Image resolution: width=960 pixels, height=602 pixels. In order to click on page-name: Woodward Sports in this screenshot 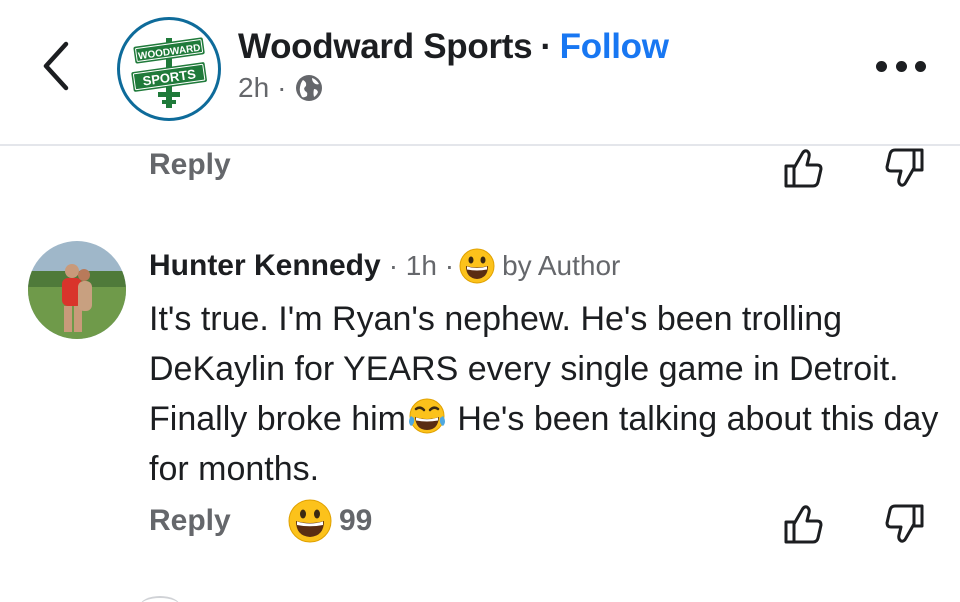, I will do `click(385, 46)`.